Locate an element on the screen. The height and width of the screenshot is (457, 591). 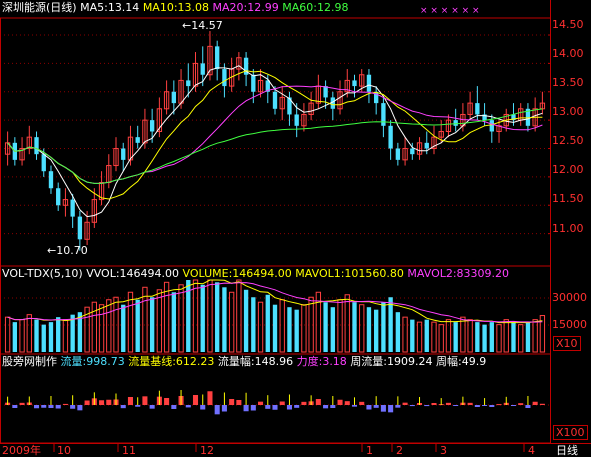
period-selector: 日线 is located at coordinates (567, 450).